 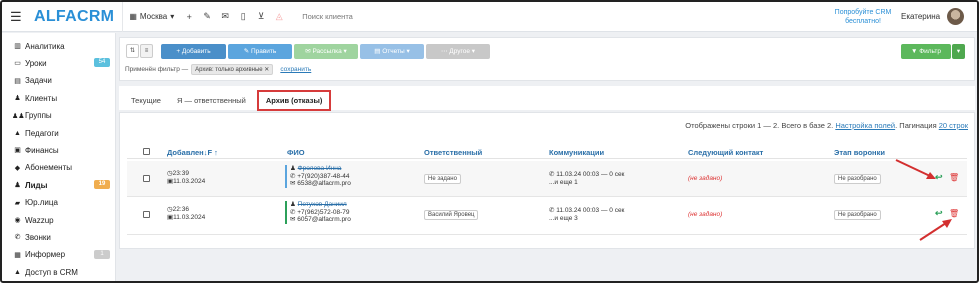 What do you see at coordinates (955, 16) in the screenshot?
I see `avatar` at bounding box center [955, 16].